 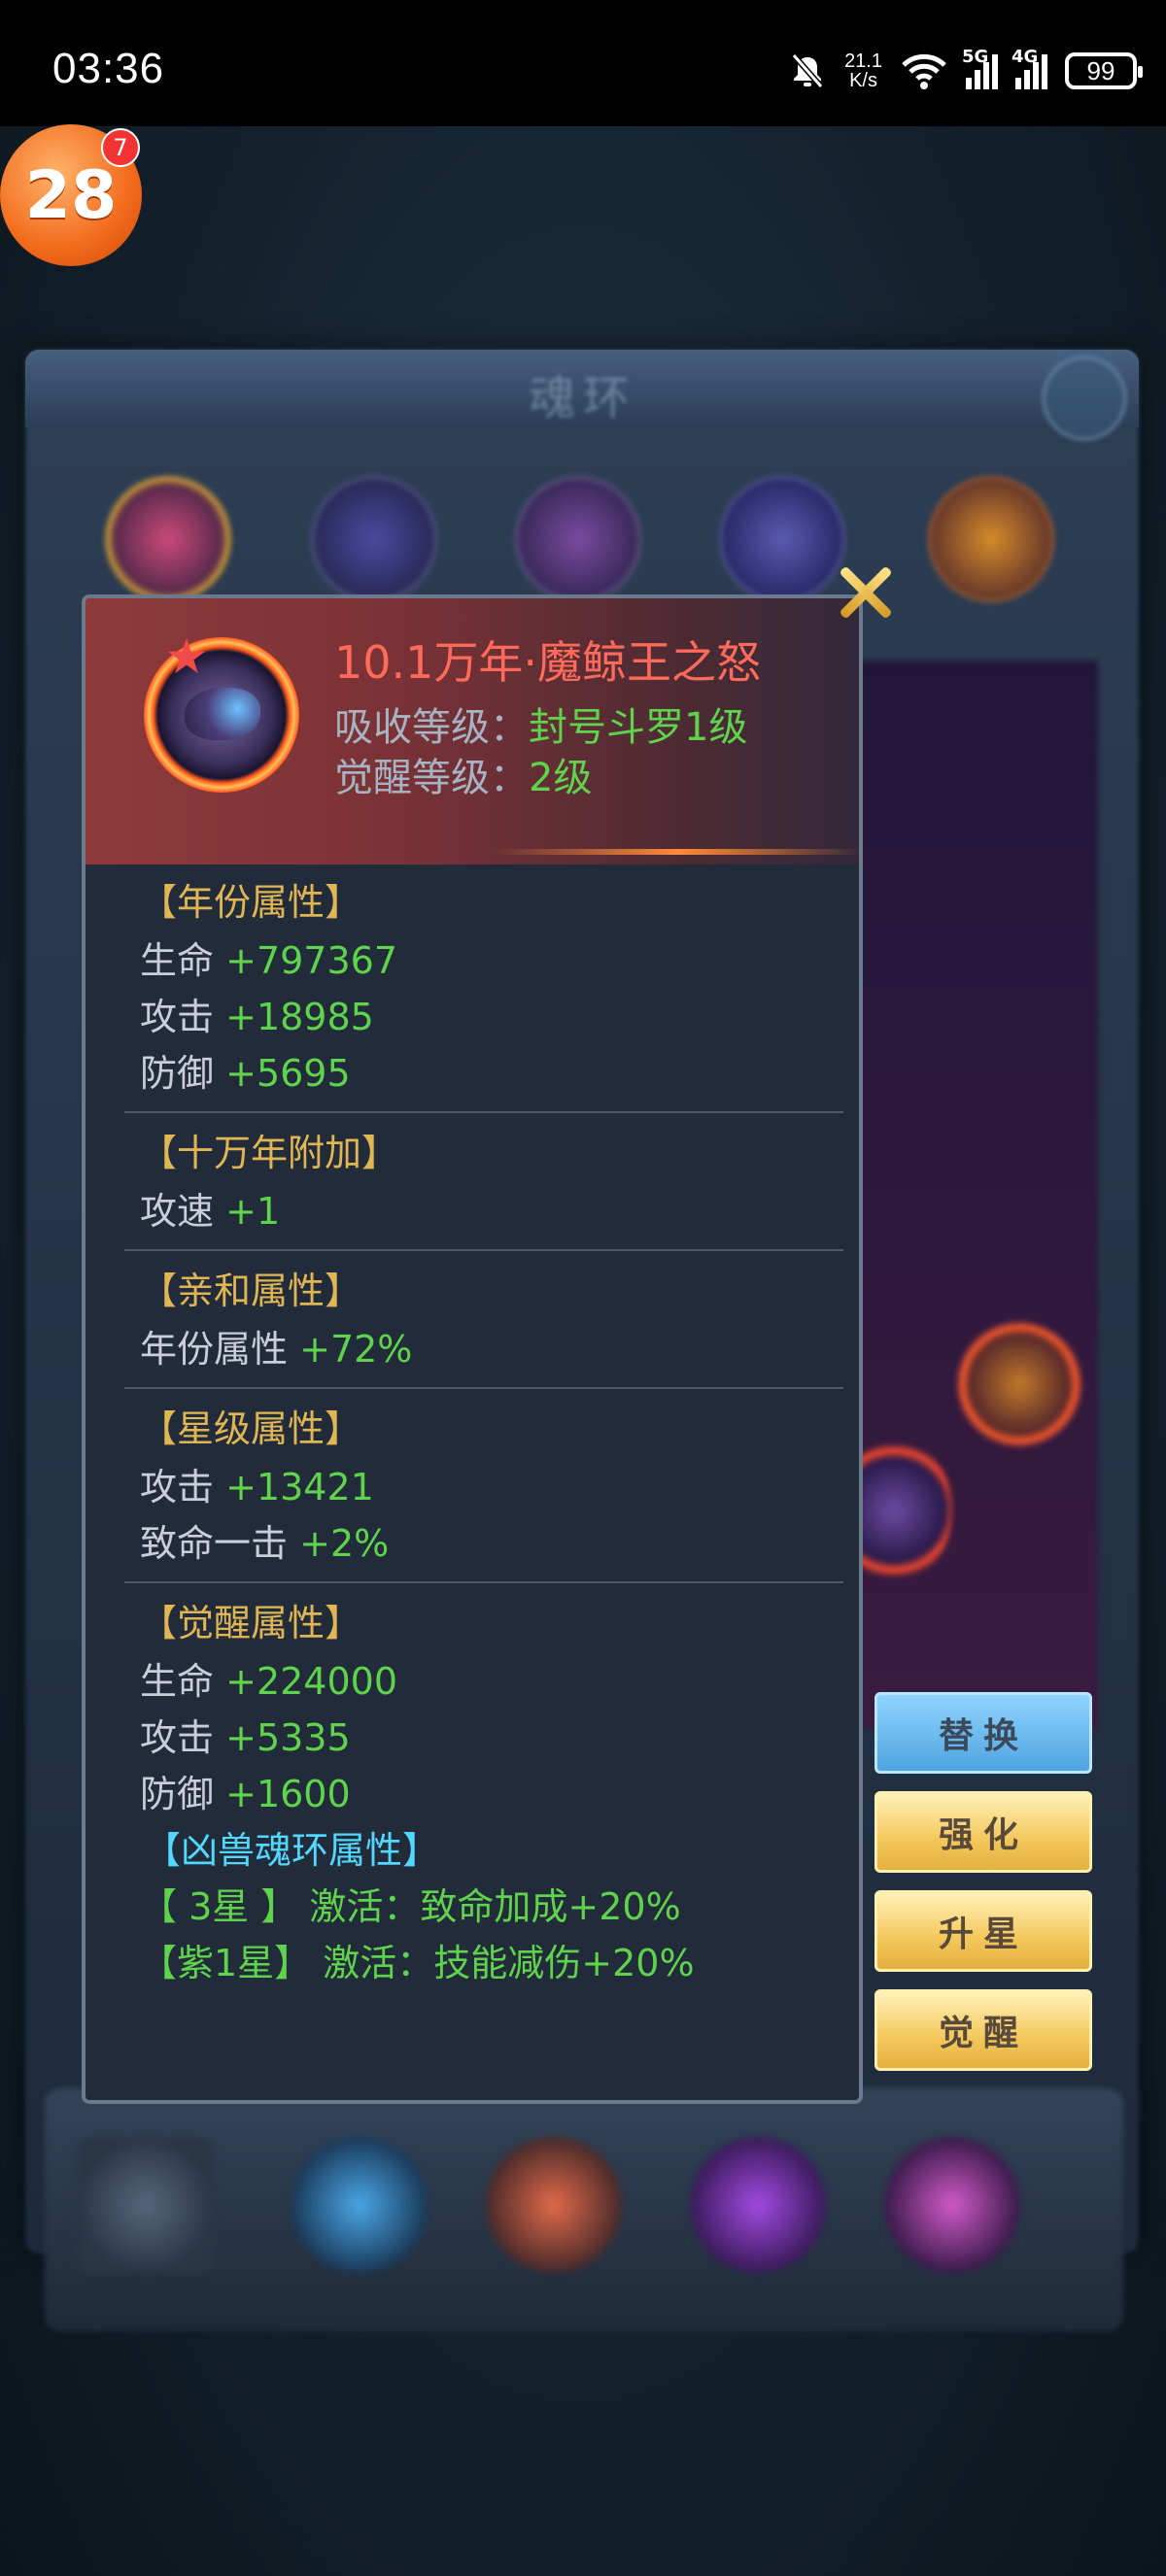 What do you see at coordinates (251, 902) in the screenshot?
I see `section-title: 【年份属性】` at bounding box center [251, 902].